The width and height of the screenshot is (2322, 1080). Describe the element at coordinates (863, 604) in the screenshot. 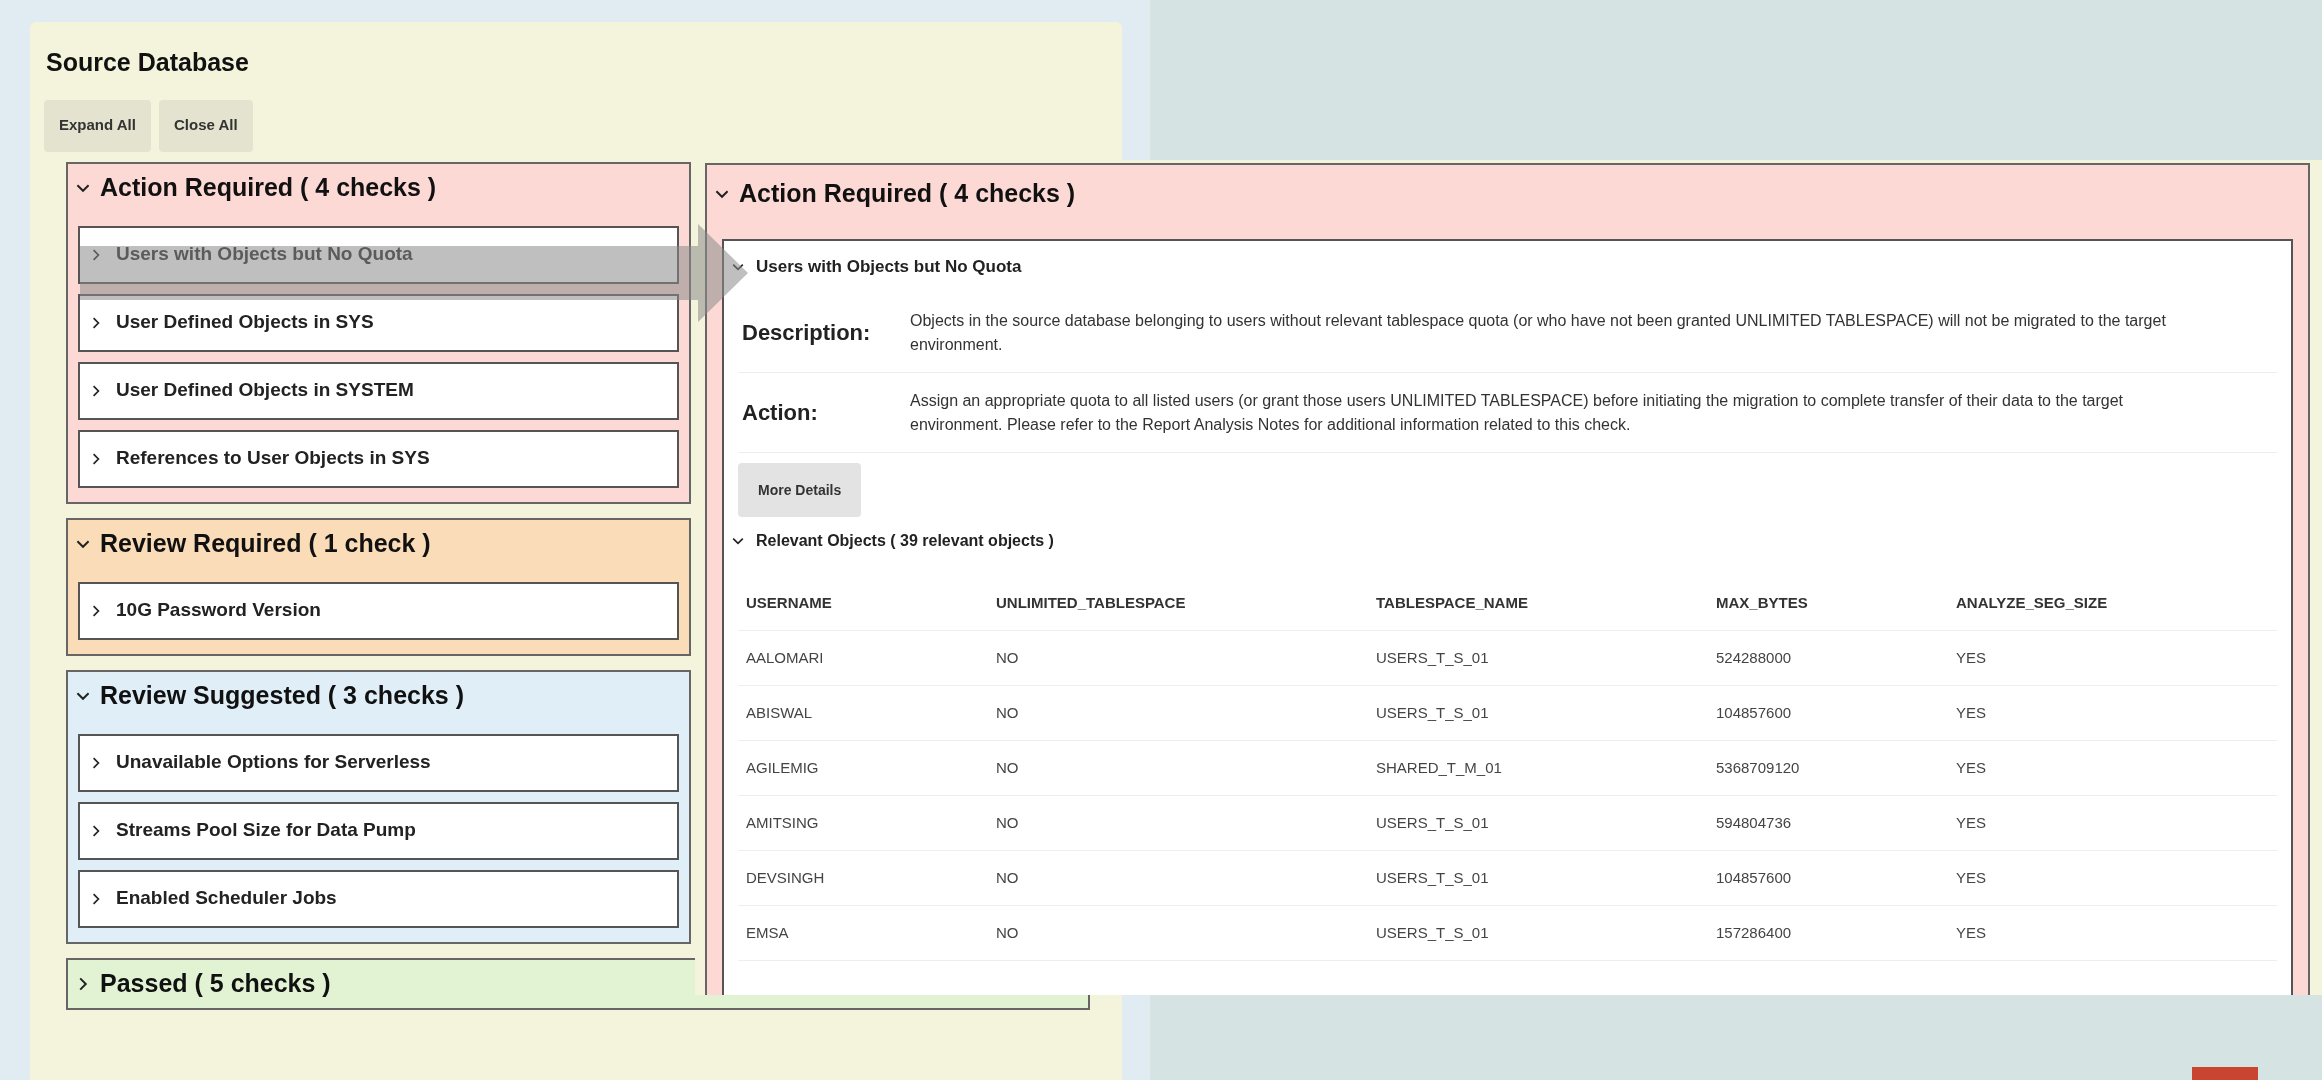

I see `column-header: USERNAME` at that location.